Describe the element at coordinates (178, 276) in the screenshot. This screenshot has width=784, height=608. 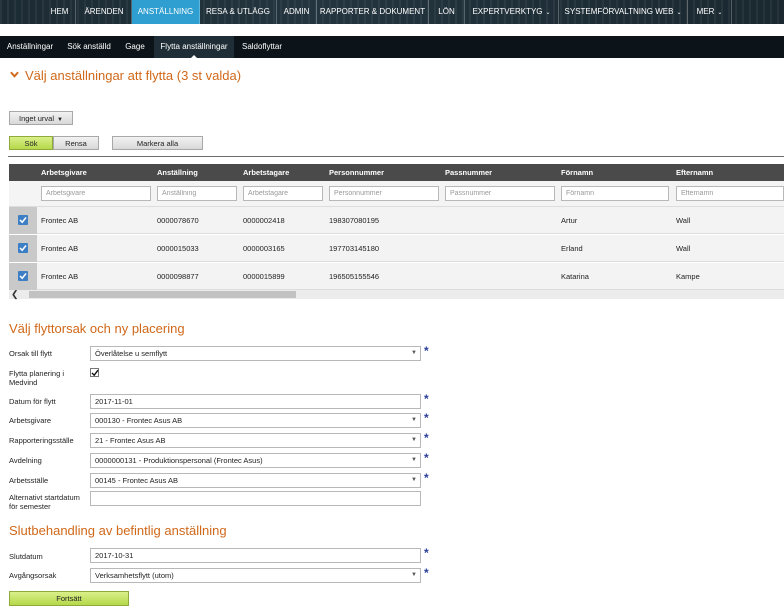
I see `cell-anstallning: 0000098877` at that location.